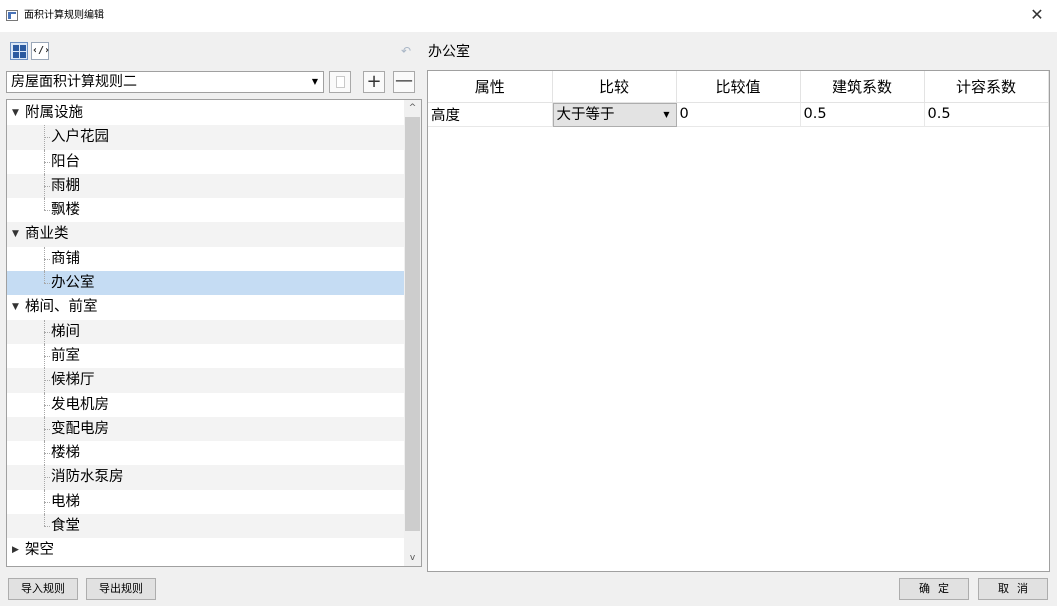  Describe the element at coordinates (490, 87) in the screenshot. I see `column-header-attribute: 属性` at that location.